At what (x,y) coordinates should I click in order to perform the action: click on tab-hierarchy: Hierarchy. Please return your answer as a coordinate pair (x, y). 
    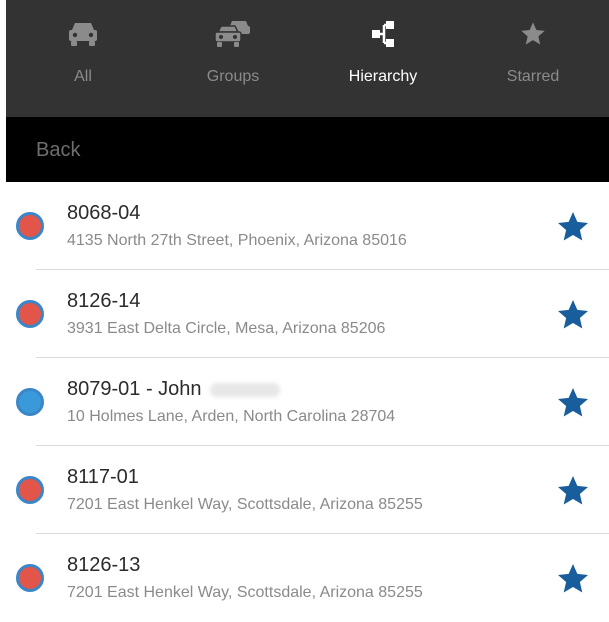
    Looking at the image, I should click on (383, 58).